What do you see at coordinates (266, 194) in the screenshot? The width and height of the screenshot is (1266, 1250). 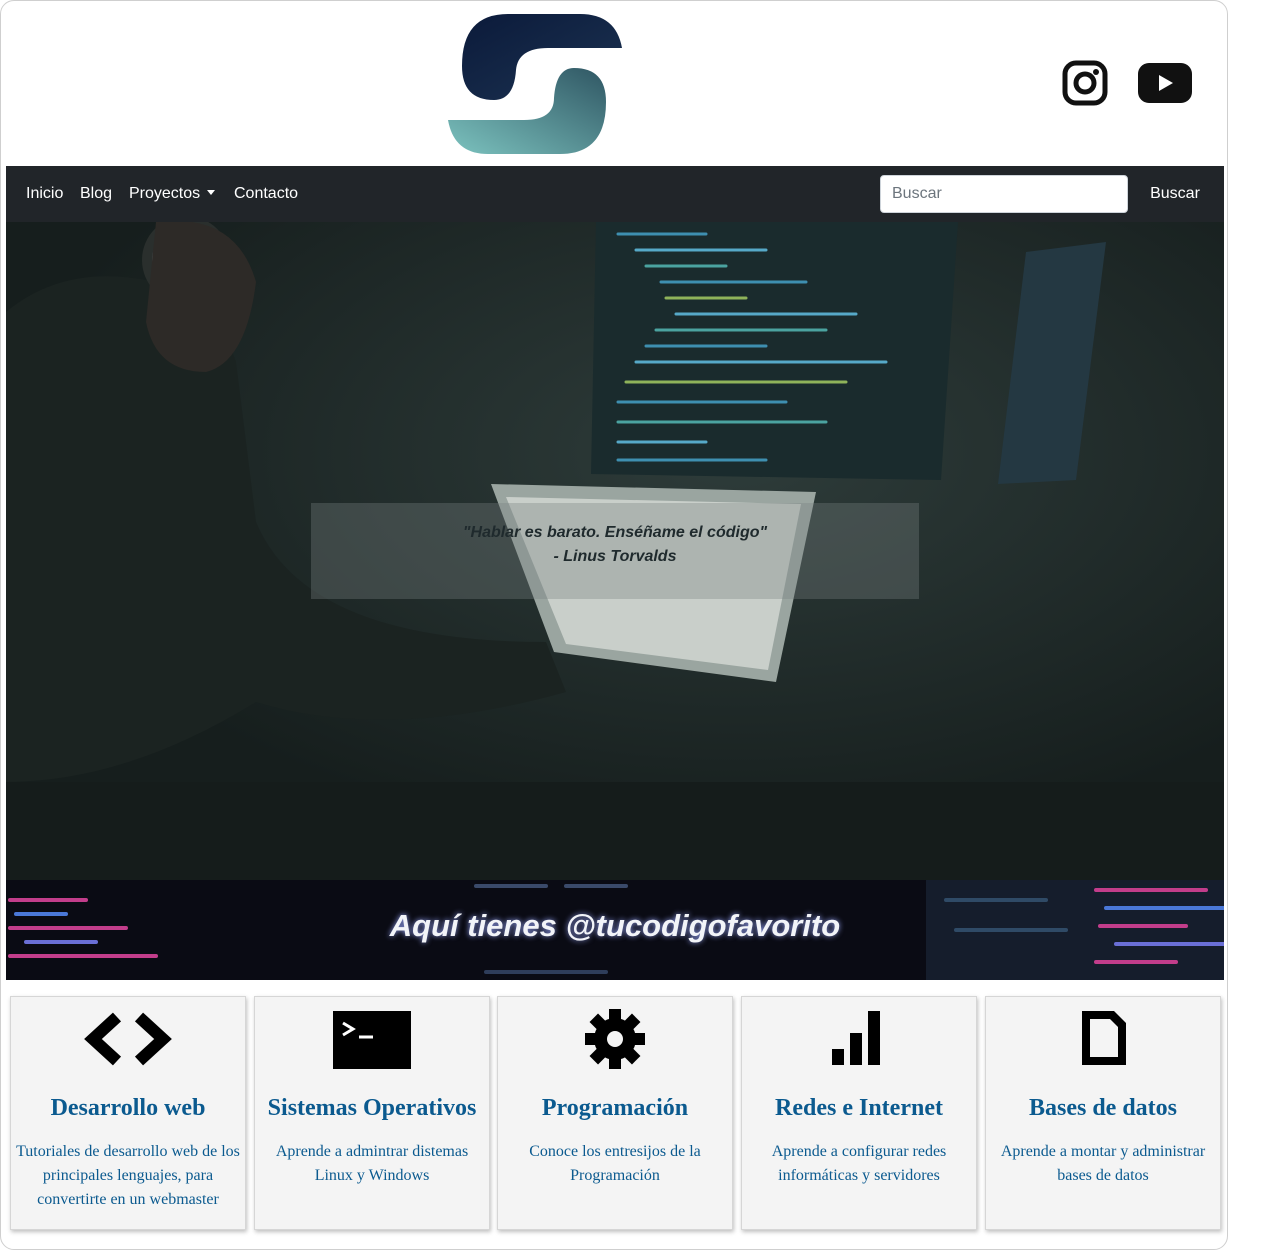 I see `nav-link-contacto: Contacto` at bounding box center [266, 194].